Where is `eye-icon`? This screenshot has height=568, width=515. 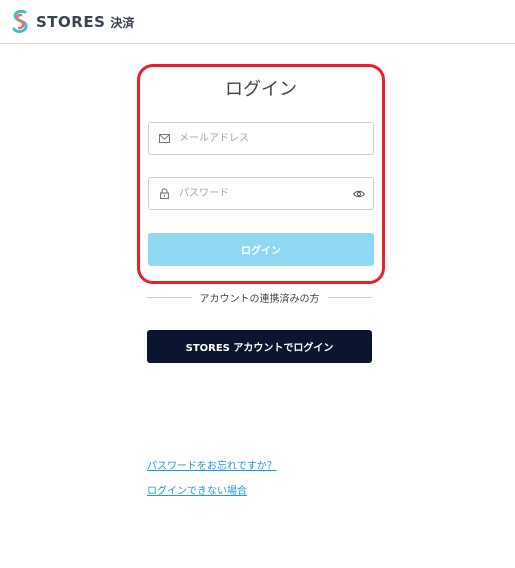 eye-icon is located at coordinates (359, 194).